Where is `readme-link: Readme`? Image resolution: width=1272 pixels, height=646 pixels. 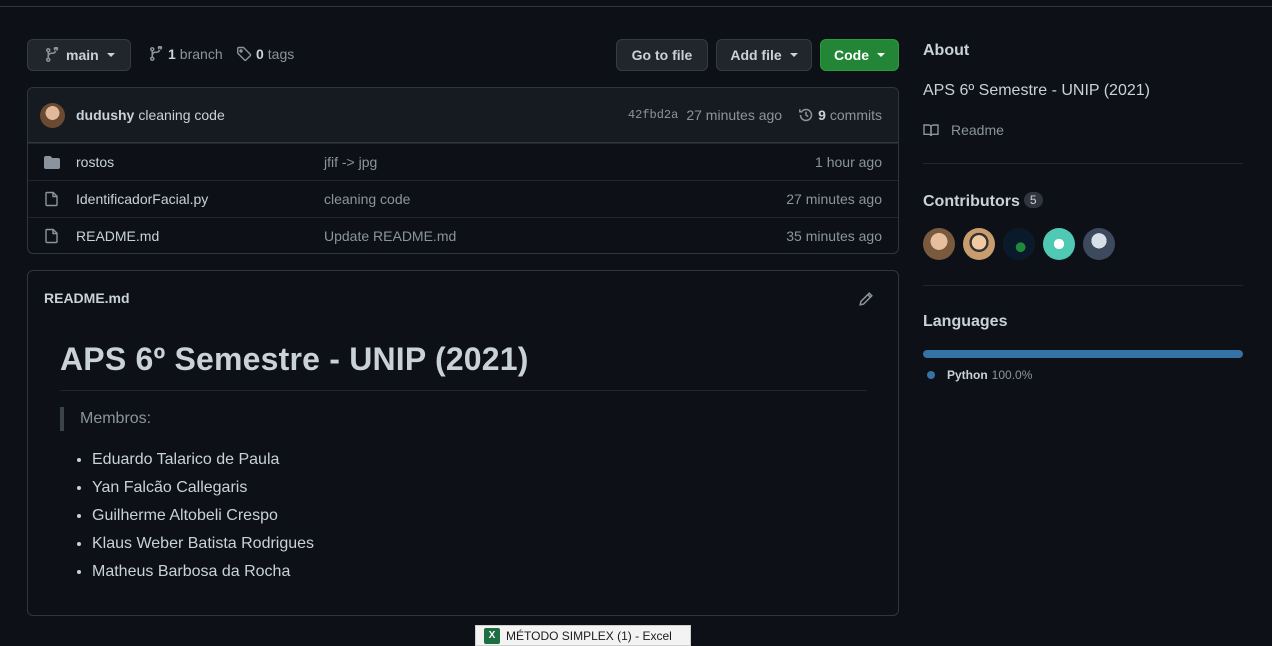
readme-link: Readme is located at coordinates (963, 130).